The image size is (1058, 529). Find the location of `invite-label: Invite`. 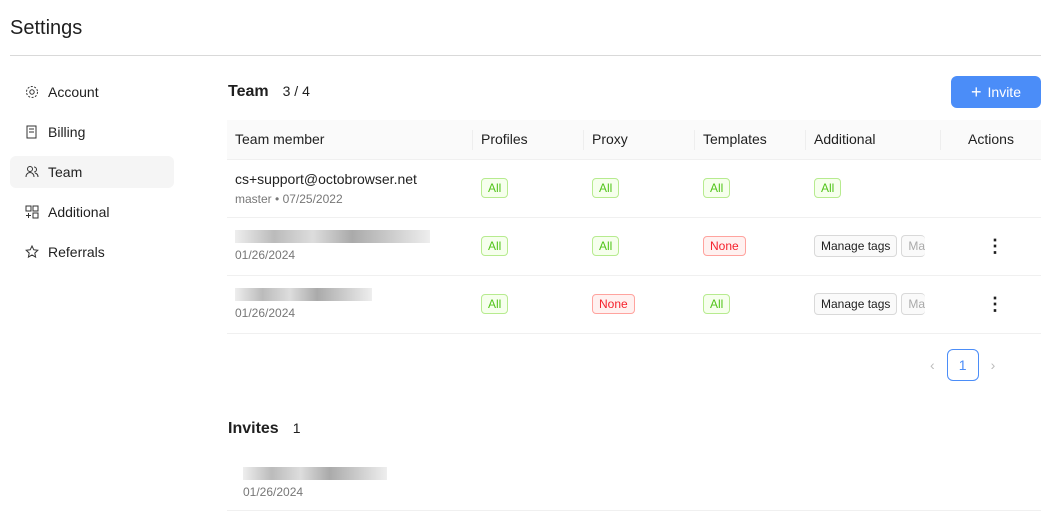

invite-label: Invite is located at coordinates (1004, 92).